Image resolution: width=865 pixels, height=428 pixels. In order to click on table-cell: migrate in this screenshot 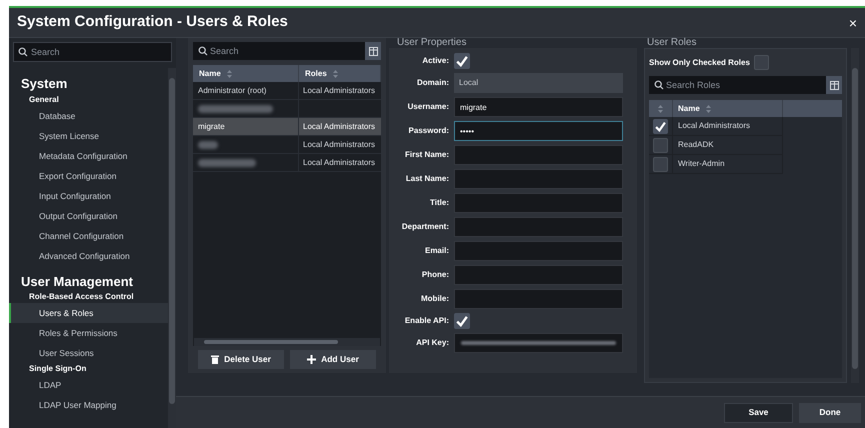, I will do `click(211, 126)`.